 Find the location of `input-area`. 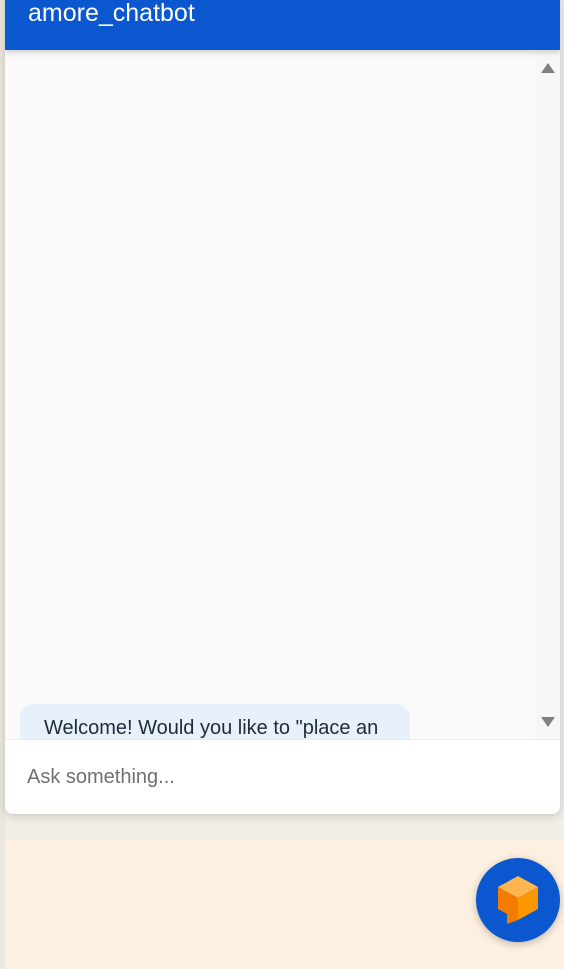

input-area is located at coordinates (282, 776).